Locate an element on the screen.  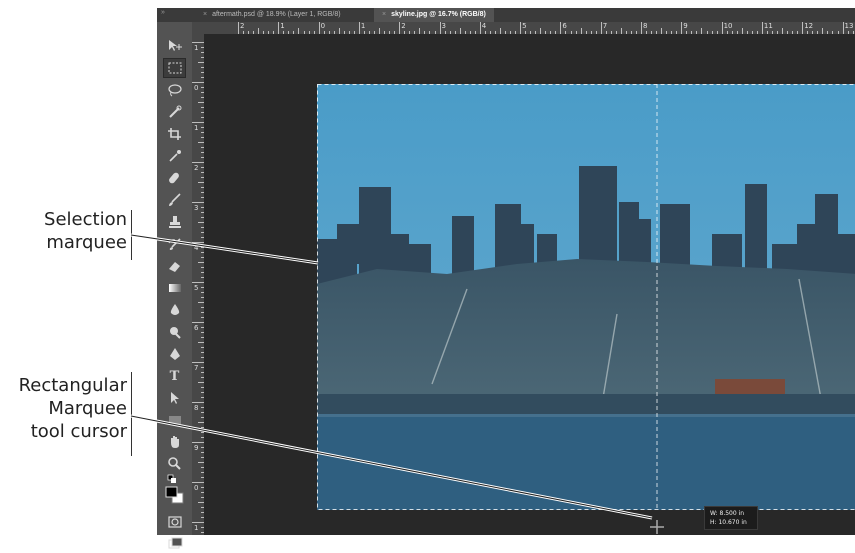
quick-selection-icon is located at coordinates (175, 112).